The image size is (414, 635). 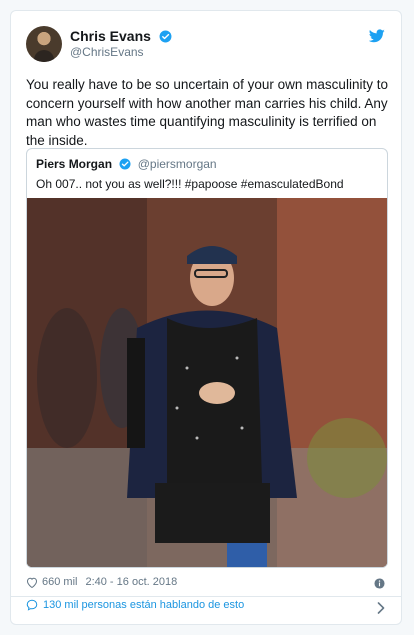 What do you see at coordinates (110, 36) in the screenshot?
I see `author-name-text: Chris Evans` at bounding box center [110, 36].